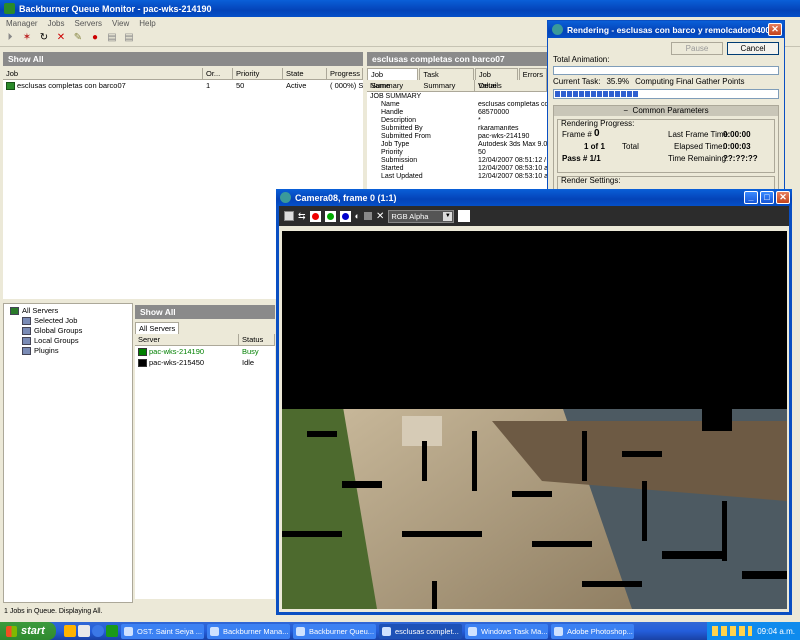 The width and height of the screenshot is (800, 640). I want to click on clock: 09:04 a.m., so click(776, 631).